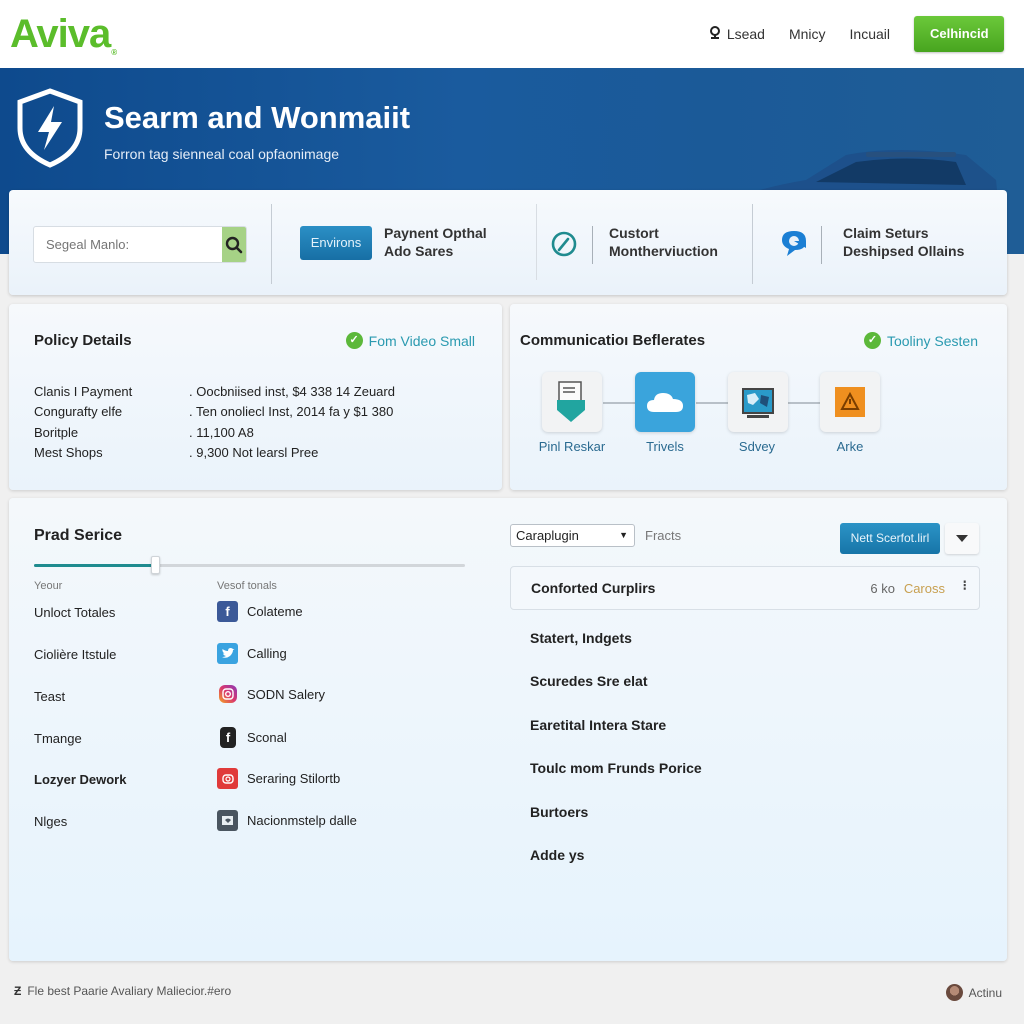 Image resolution: width=1024 pixels, height=1024 pixels. What do you see at coordinates (589, 681) in the screenshot?
I see `list-item: Scuredes Sre elat` at bounding box center [589, 681].